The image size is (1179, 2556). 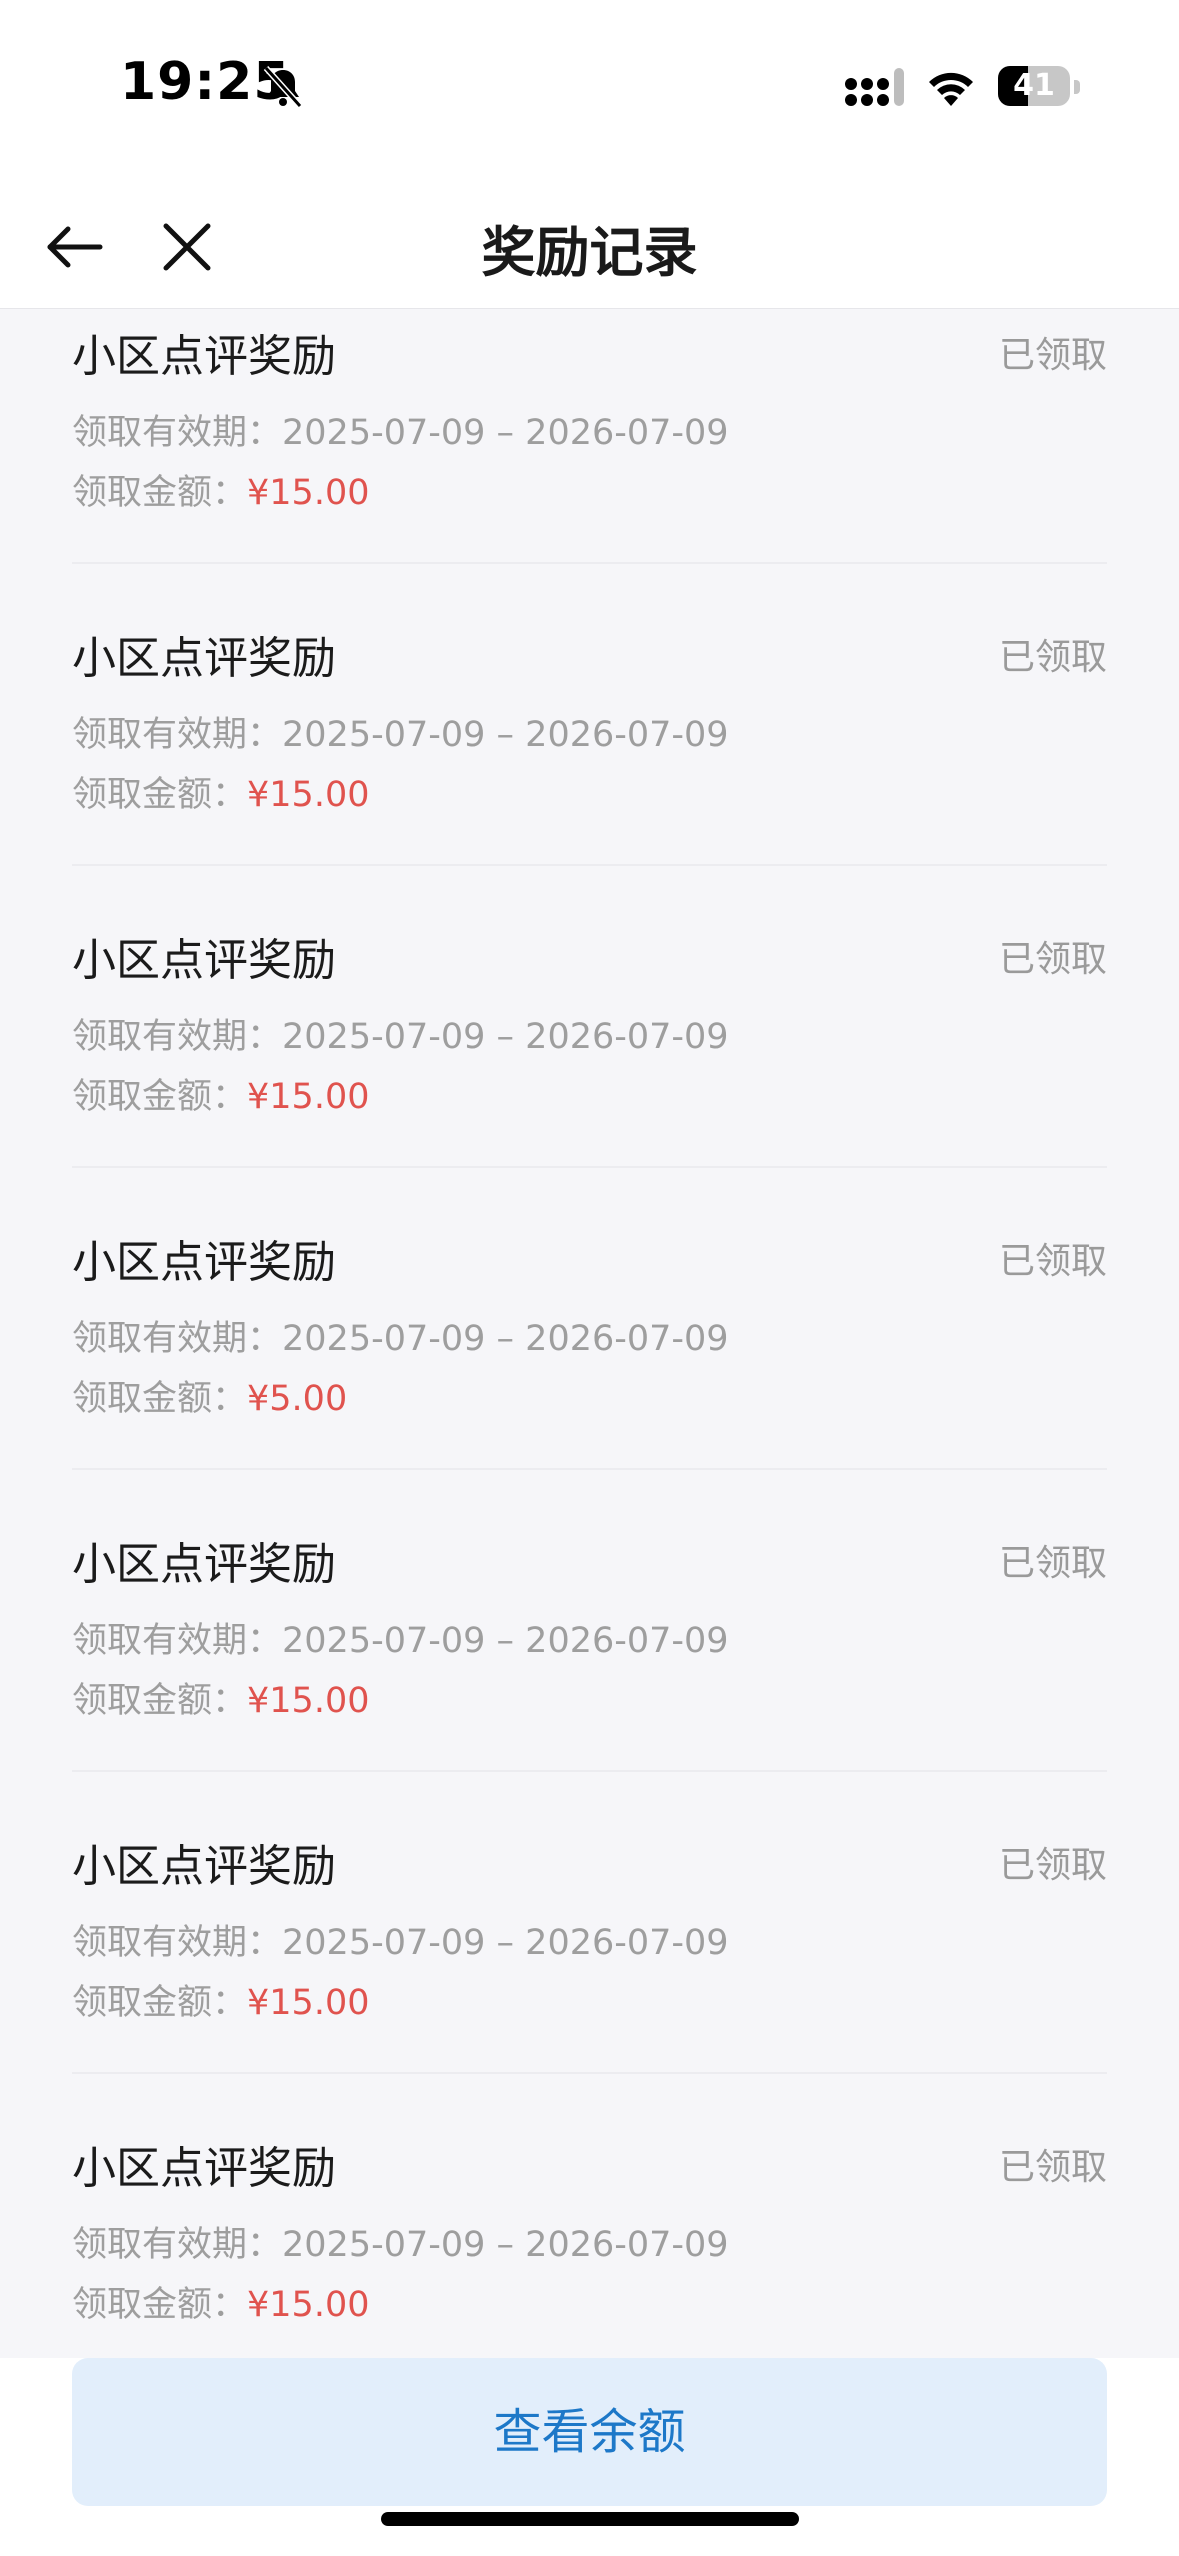 I want to click on nav-bar: 奖励记录, so click(x=589, y=244).